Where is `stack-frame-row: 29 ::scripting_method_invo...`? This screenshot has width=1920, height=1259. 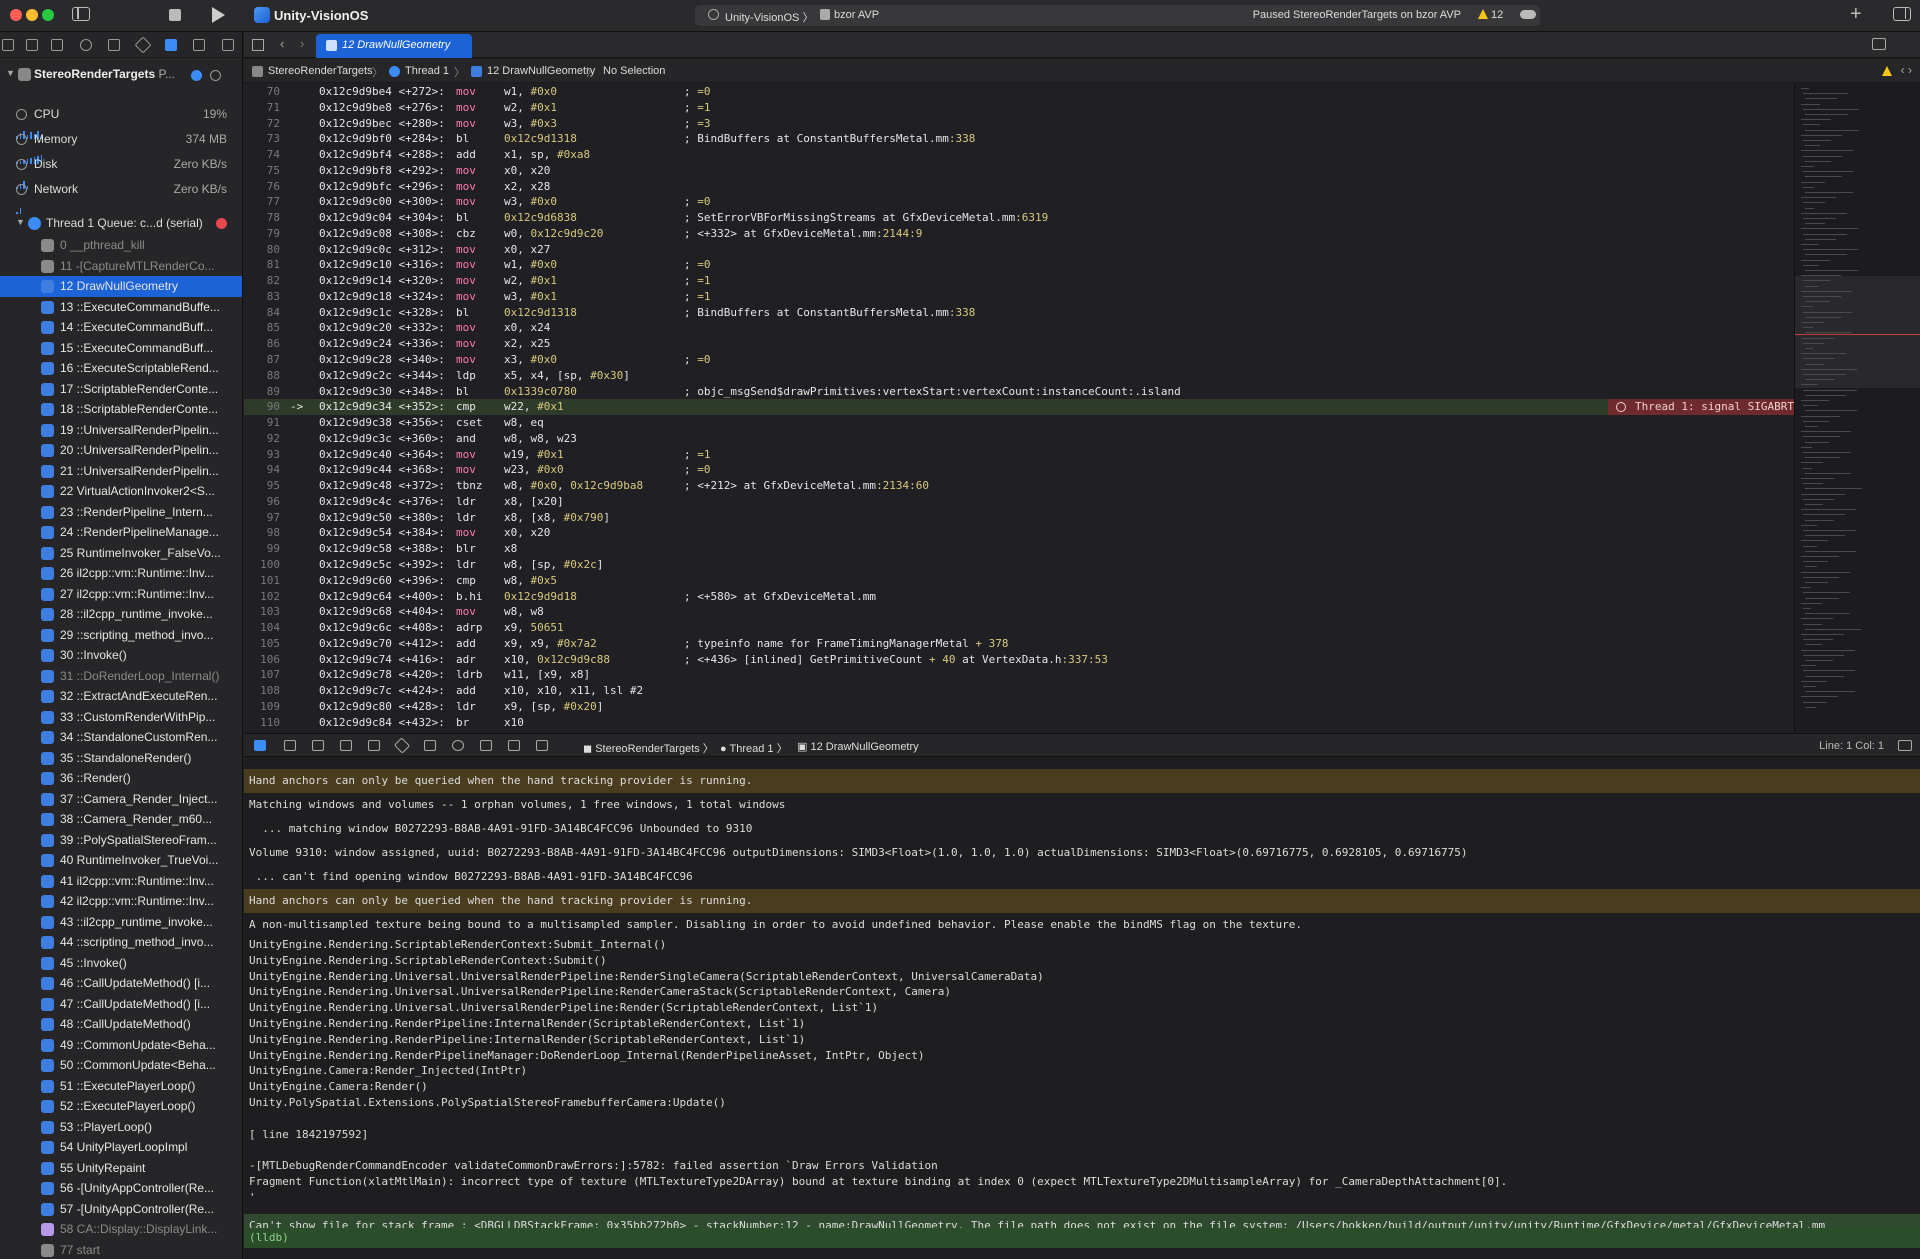
stack-frame-row: 29 ::scripting_method_invo... is located at coordinates (121, 635).